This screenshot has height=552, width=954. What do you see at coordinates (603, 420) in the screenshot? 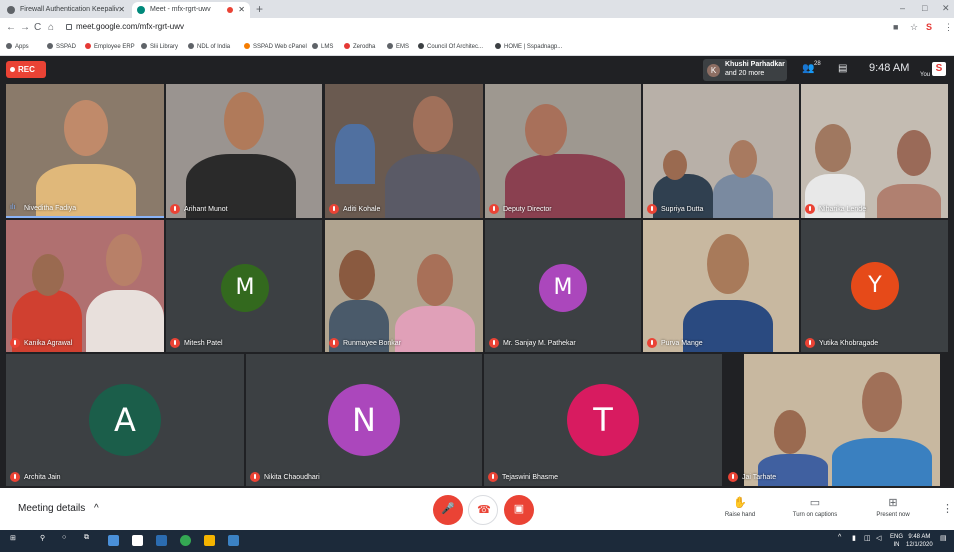
I see `participant-tile: T Tejaswini Bhasme` at bounding box center [603, 420].